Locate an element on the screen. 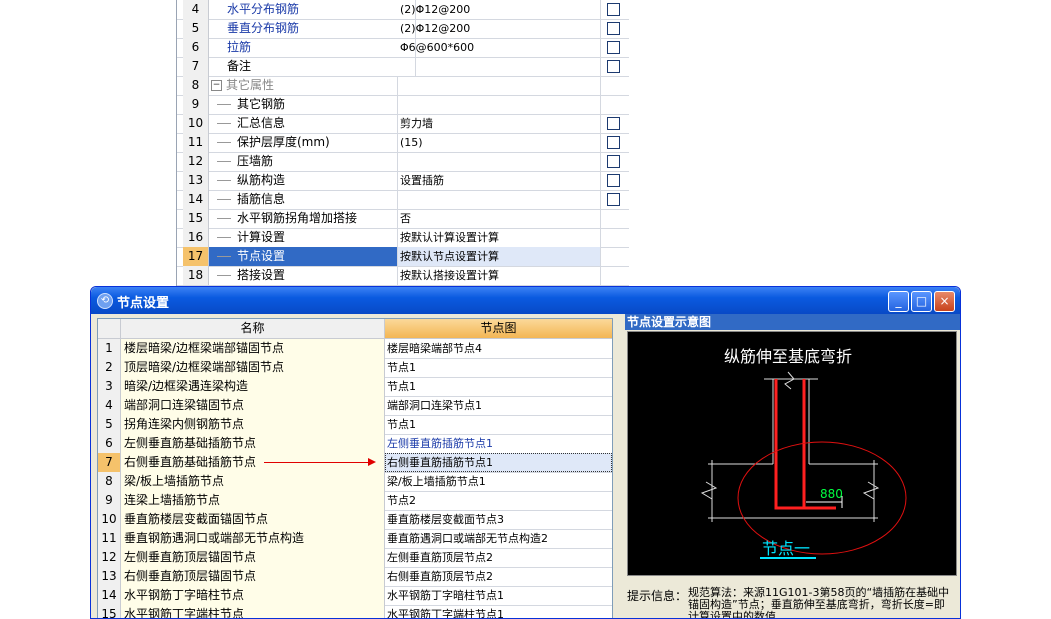 The height and width of the screenshot is (619, 1051). property-name: 纵筋构造 is located at coordinates (303, 180).